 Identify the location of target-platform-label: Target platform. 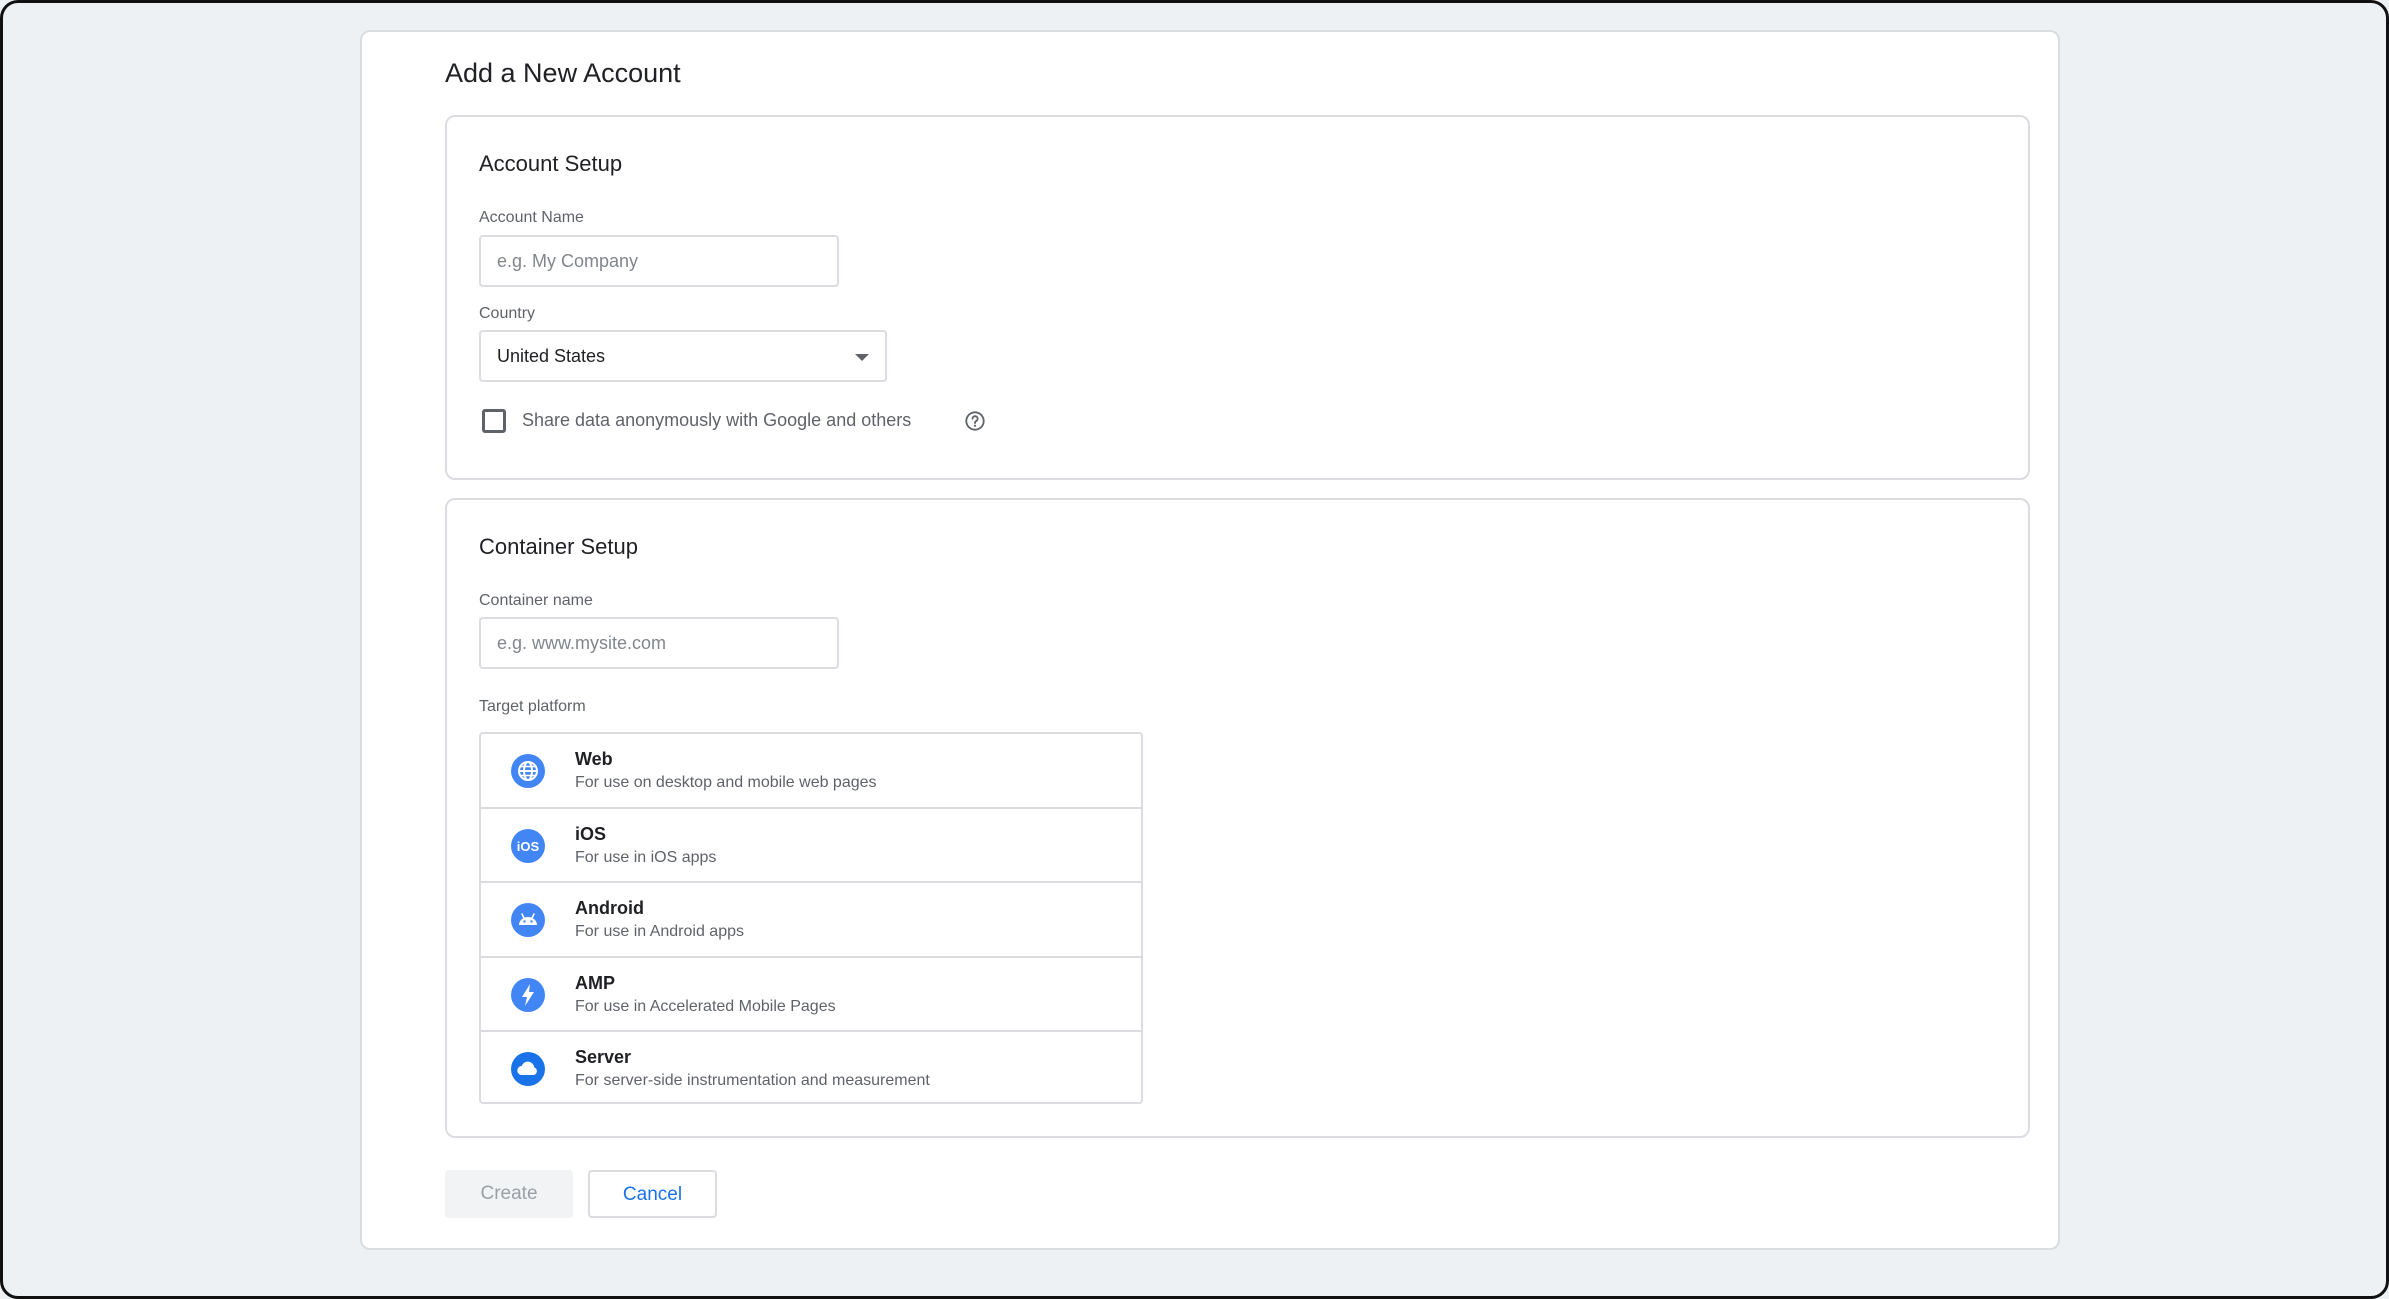
(532, 706).